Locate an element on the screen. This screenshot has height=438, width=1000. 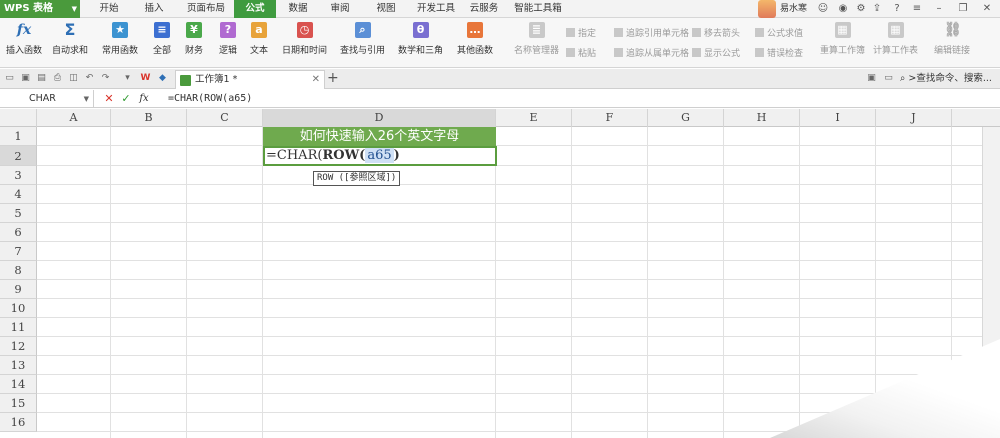
logical-button: ? 逻辑 is located at coordinates (228, 39).